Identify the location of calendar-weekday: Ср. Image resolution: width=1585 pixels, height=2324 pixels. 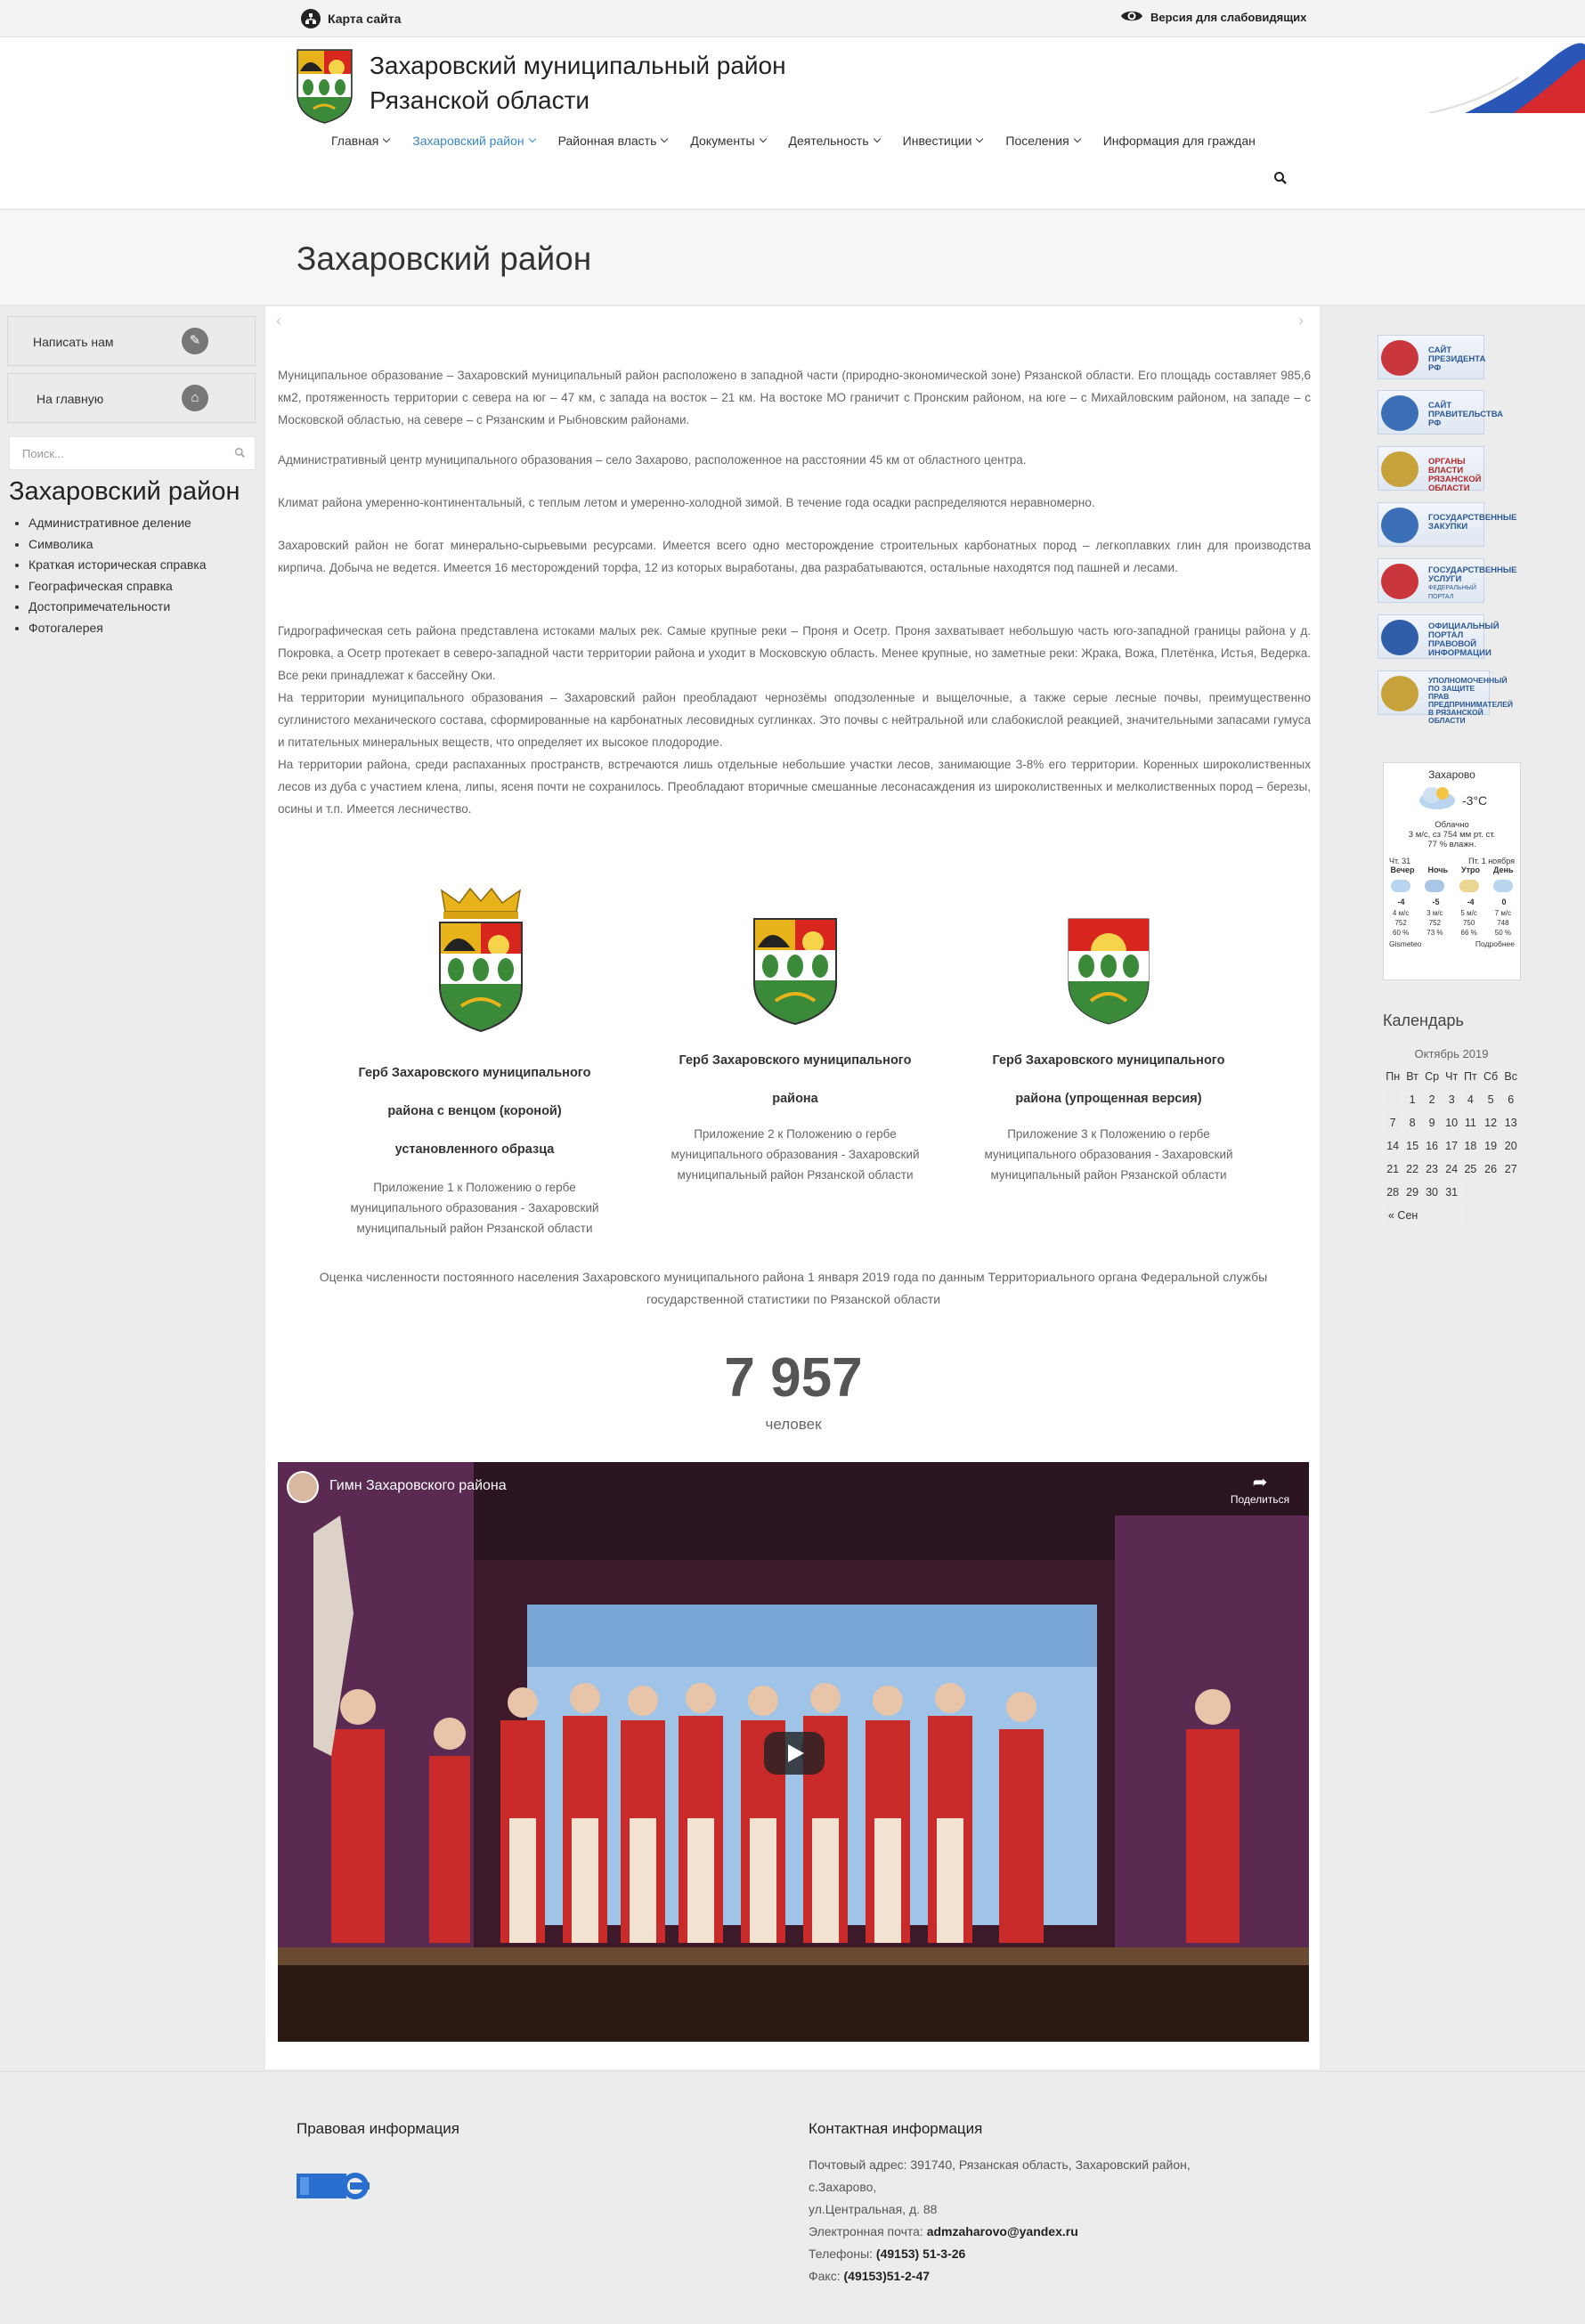
(1431, 1076).